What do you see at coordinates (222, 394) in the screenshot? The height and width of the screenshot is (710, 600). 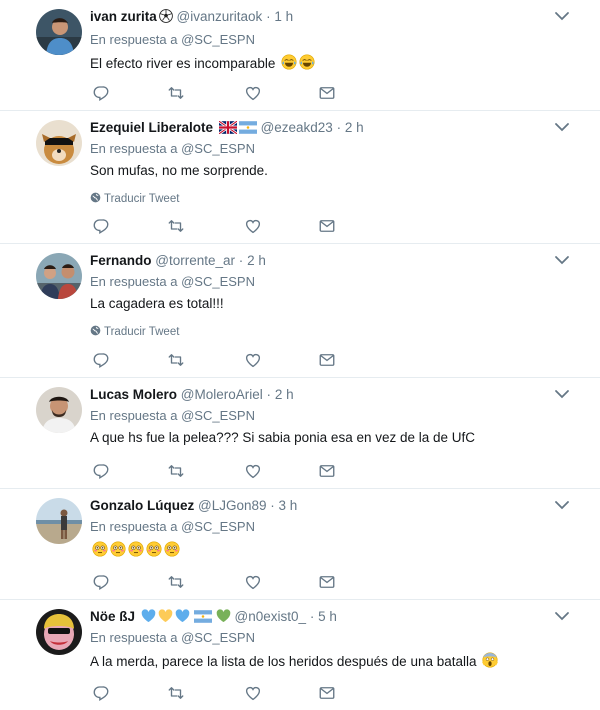 I see `user-handle: @MoleroAriel` at bounding box center [222, 394].